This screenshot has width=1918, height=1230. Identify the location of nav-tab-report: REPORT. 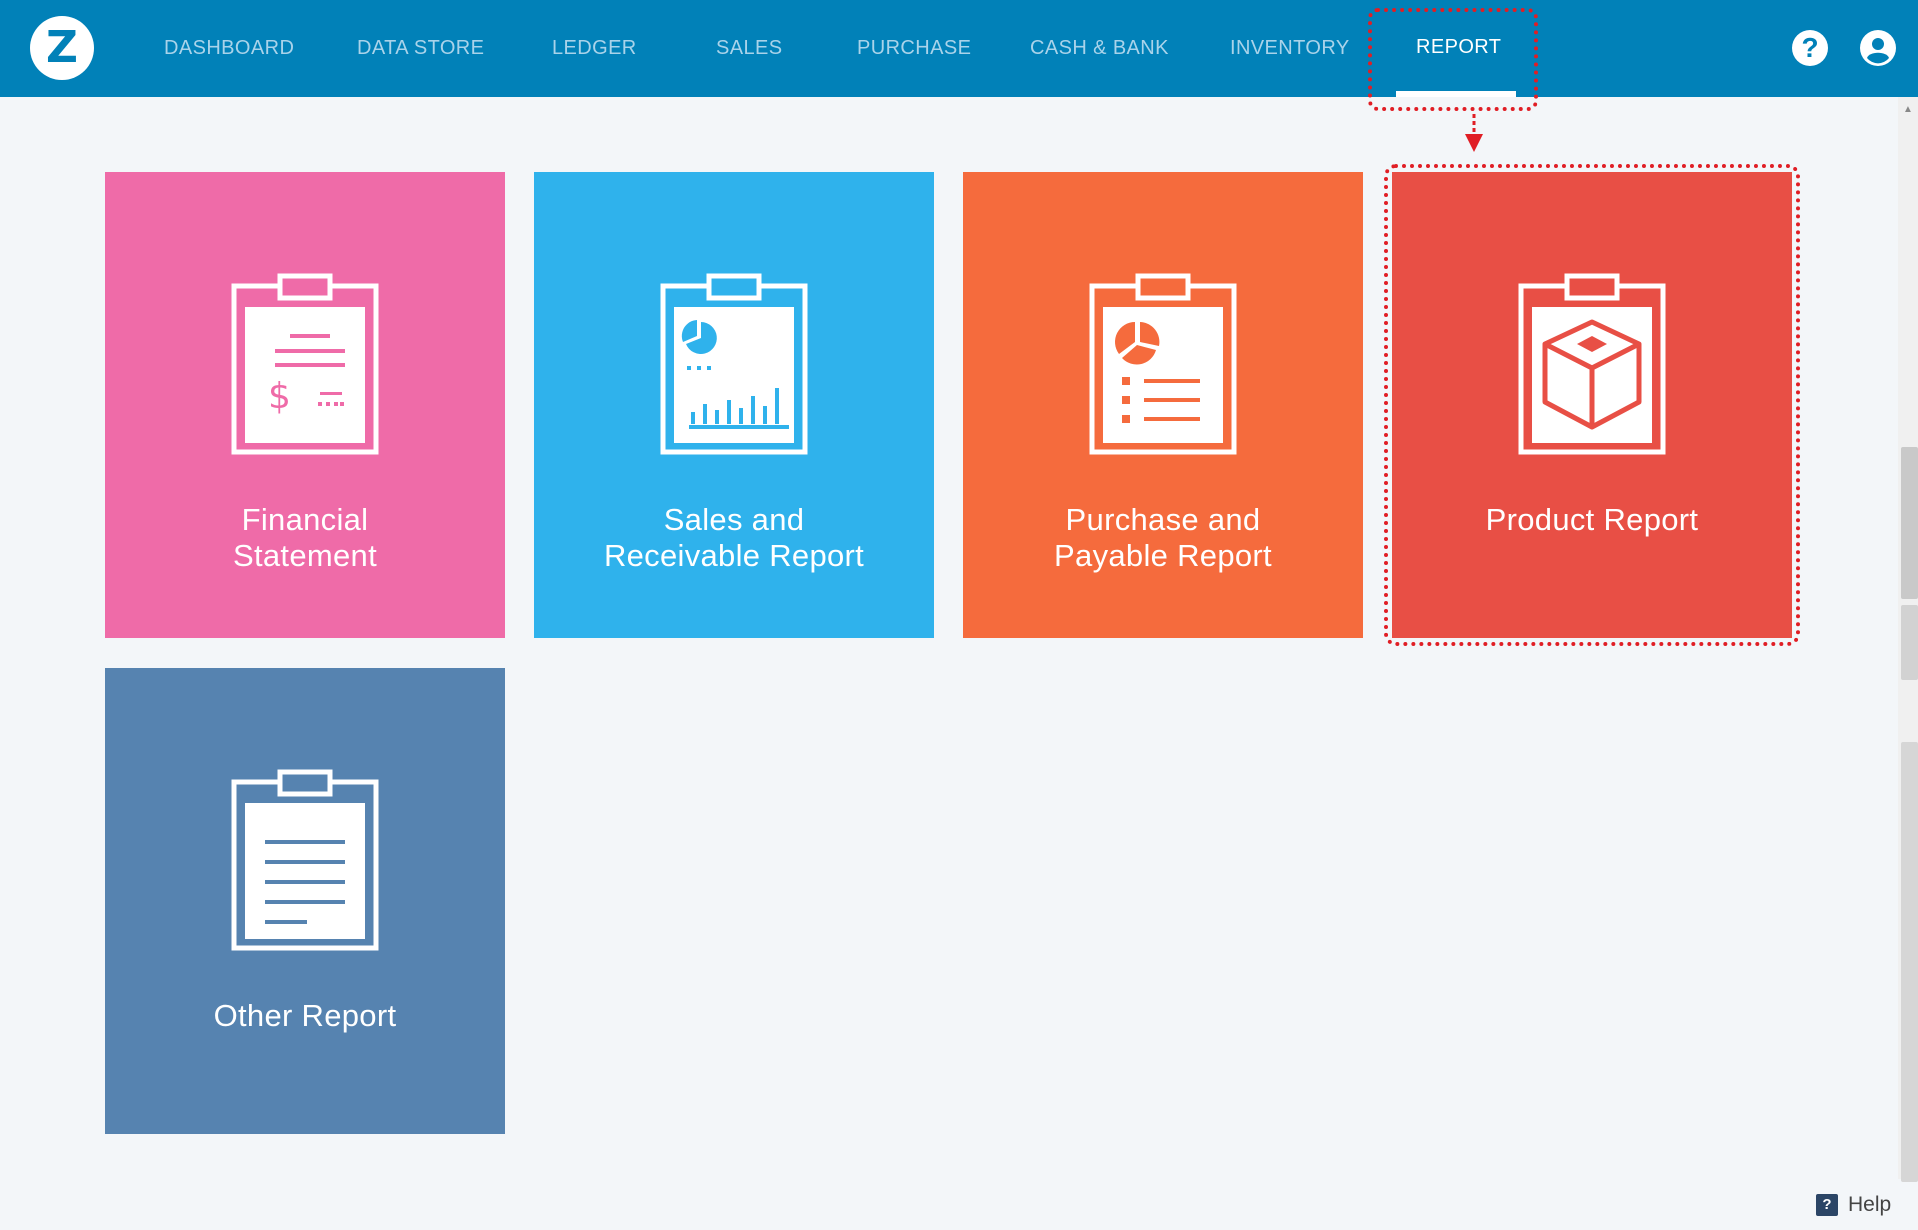
(1458, 48).